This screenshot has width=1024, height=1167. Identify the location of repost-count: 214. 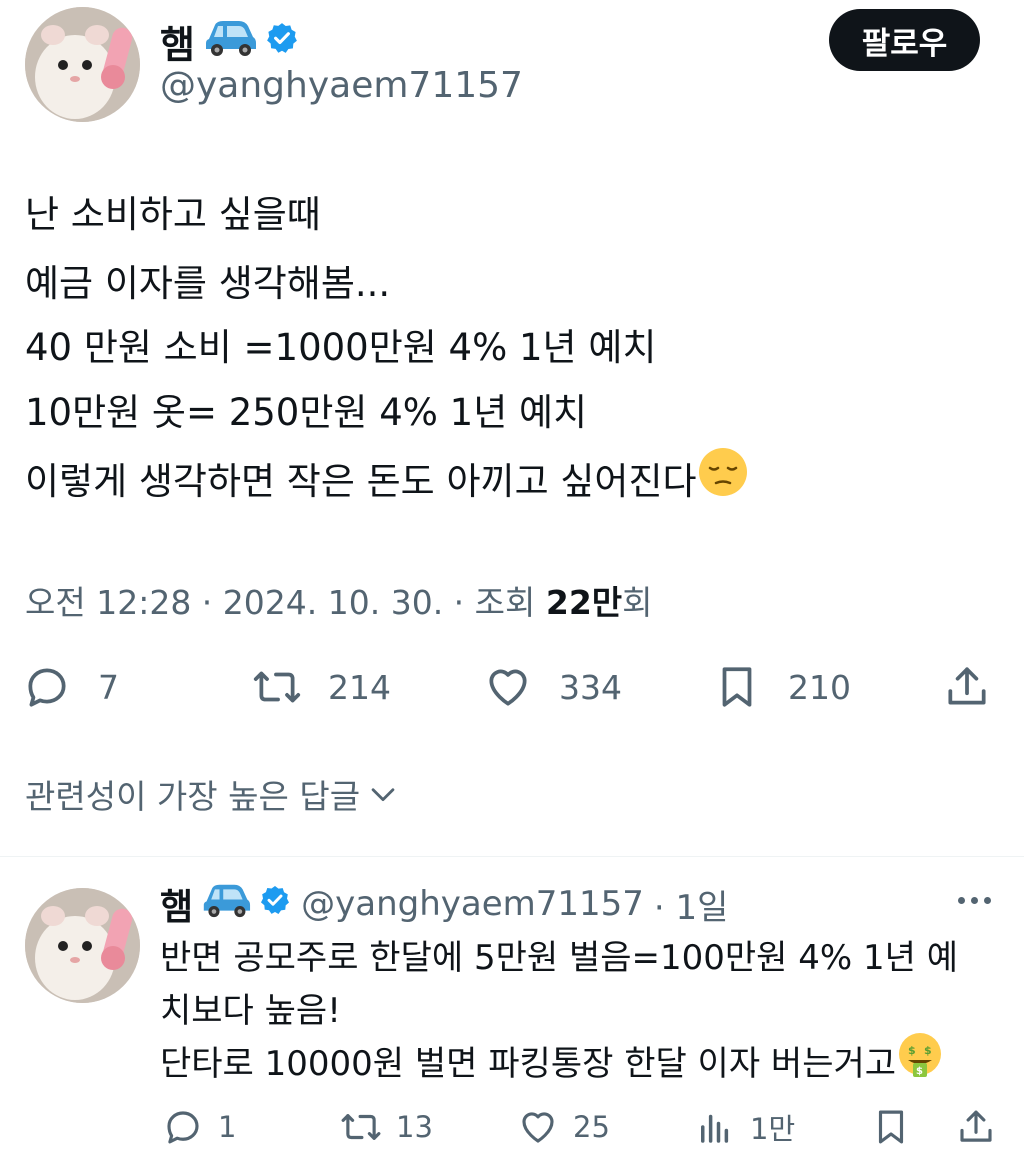
(359, 687).